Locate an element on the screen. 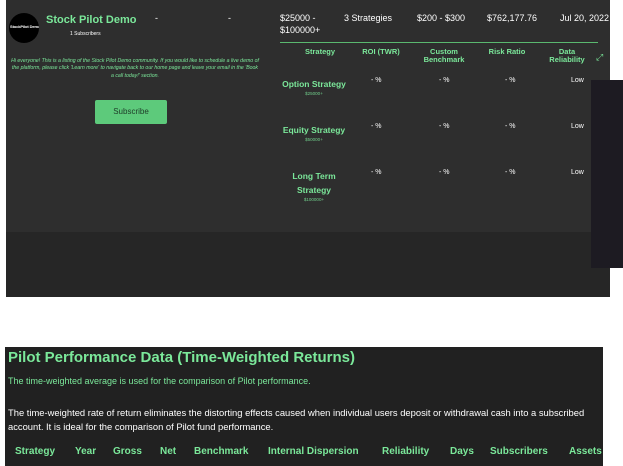 This screenshot has width=623, height=466. perf-header-days: Days is located at coordinates (462, 451).